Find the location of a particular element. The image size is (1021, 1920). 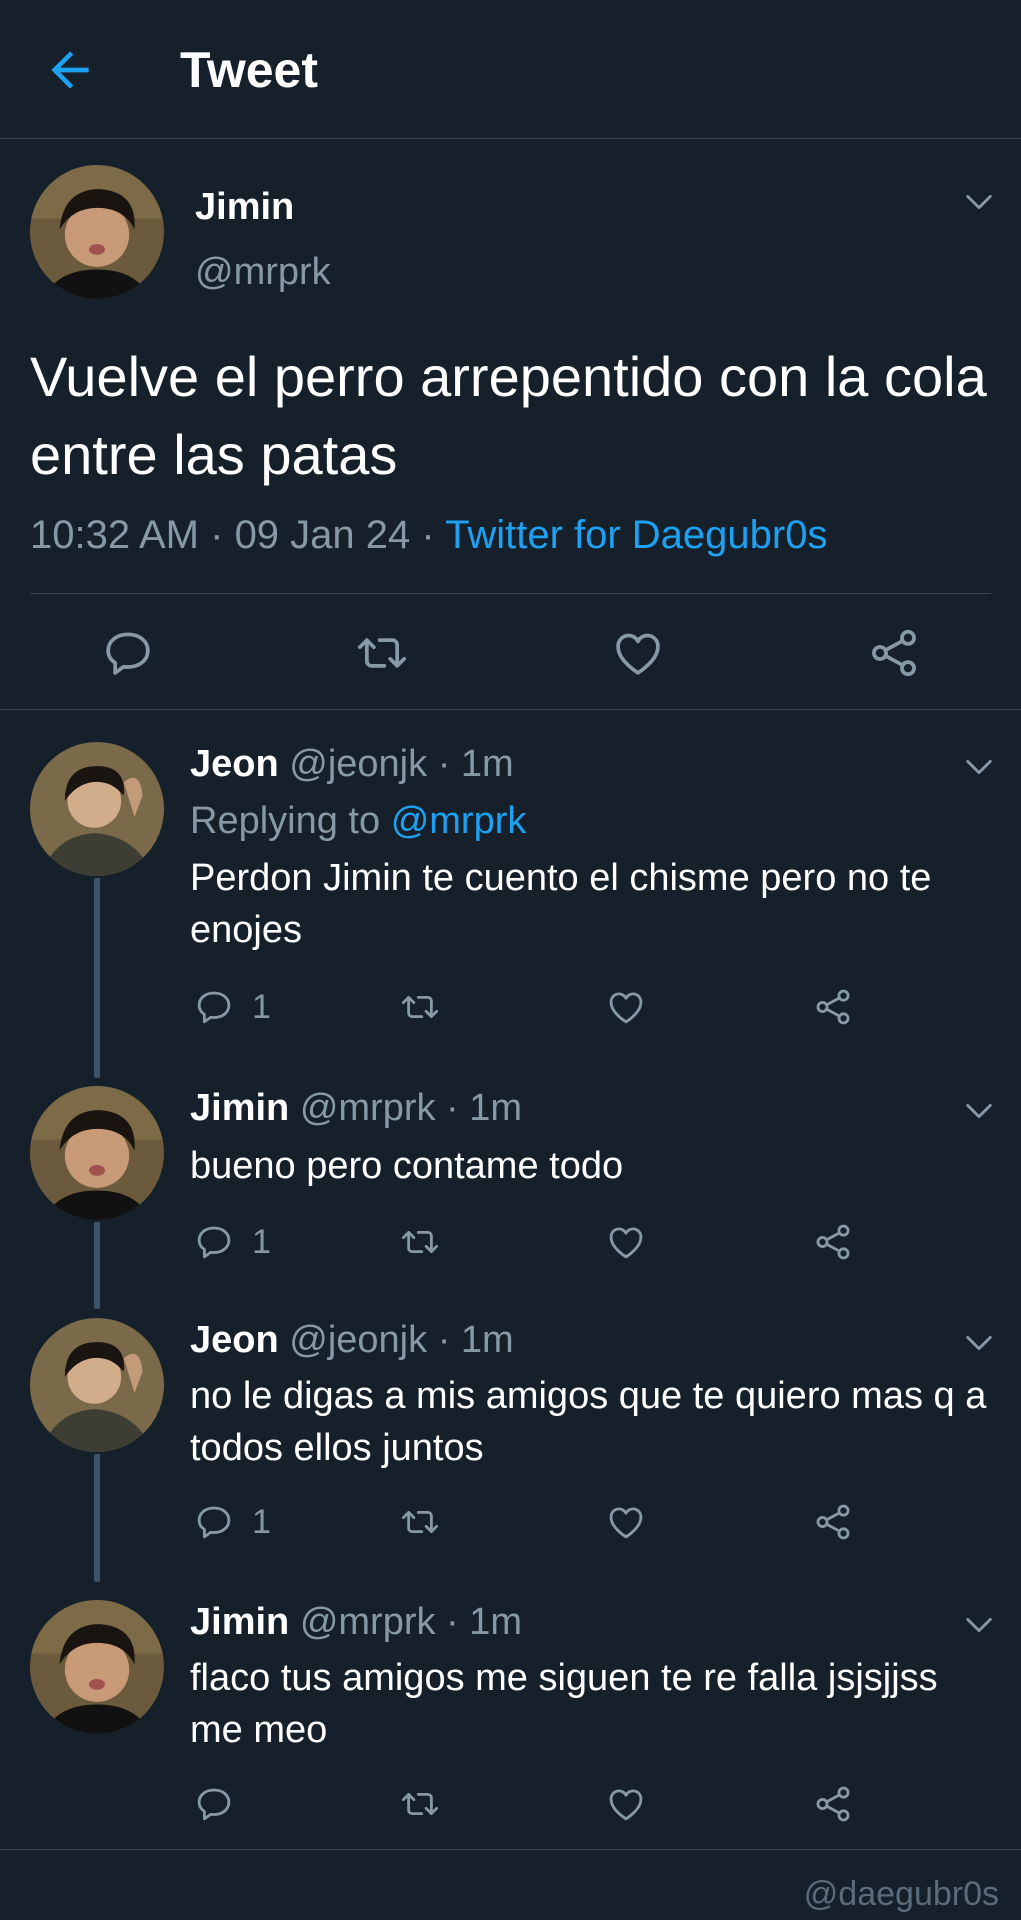

replying-to-handle: @mrprk is located at coordinates (459, 821).